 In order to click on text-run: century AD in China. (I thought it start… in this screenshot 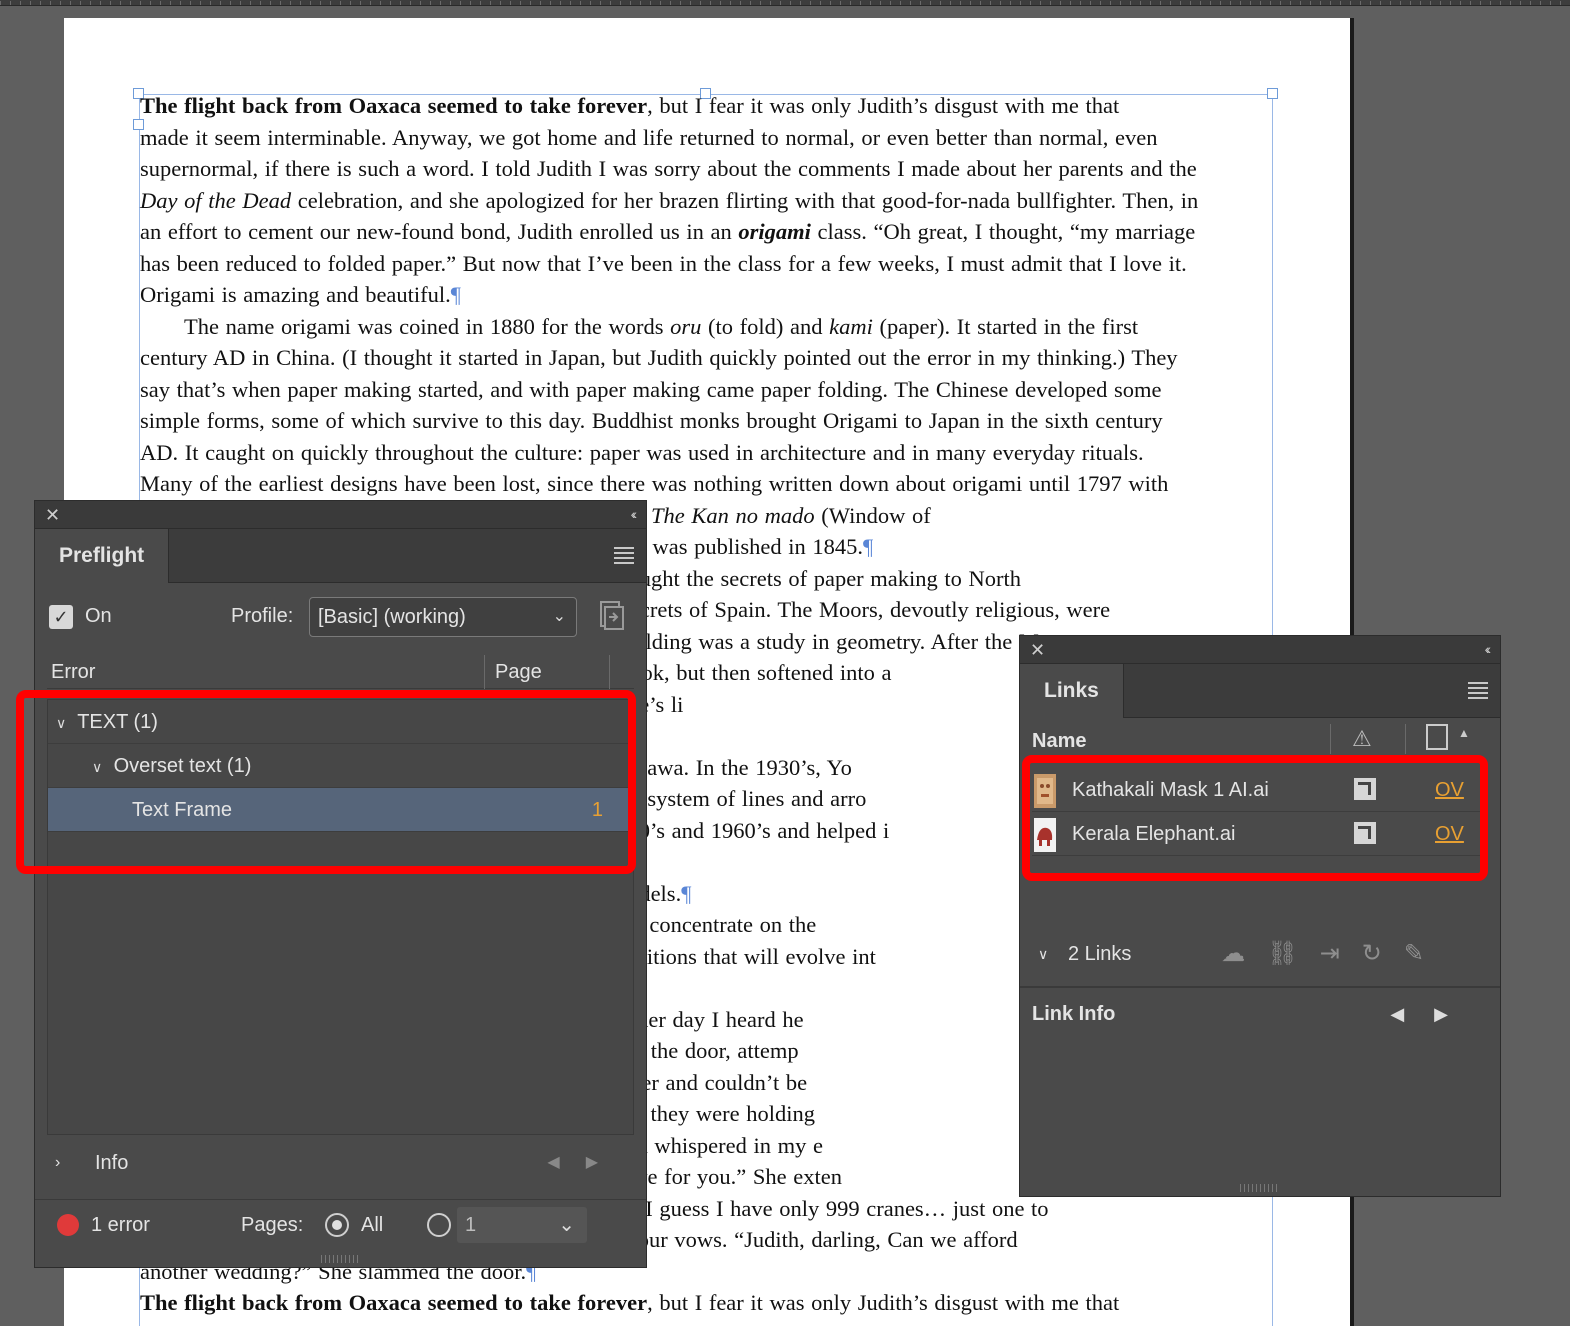, I will do `click(659, 357)`.